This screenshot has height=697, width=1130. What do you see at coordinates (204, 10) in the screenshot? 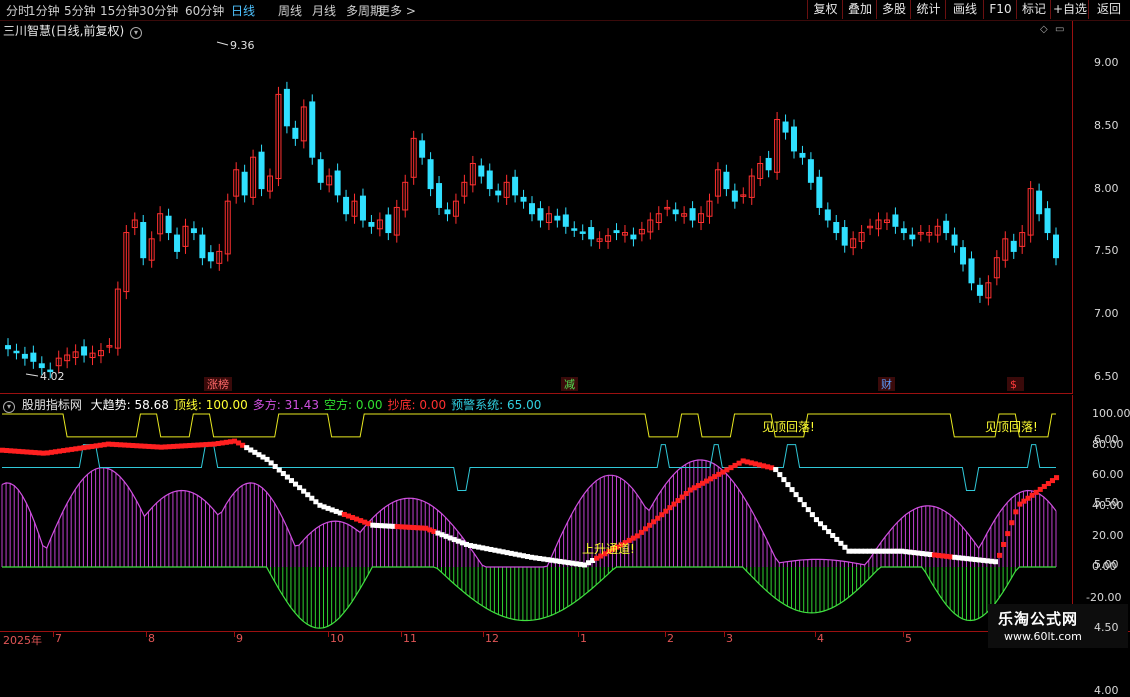
I see `period-tab: 60分钟` at bounding box center [204, 10].